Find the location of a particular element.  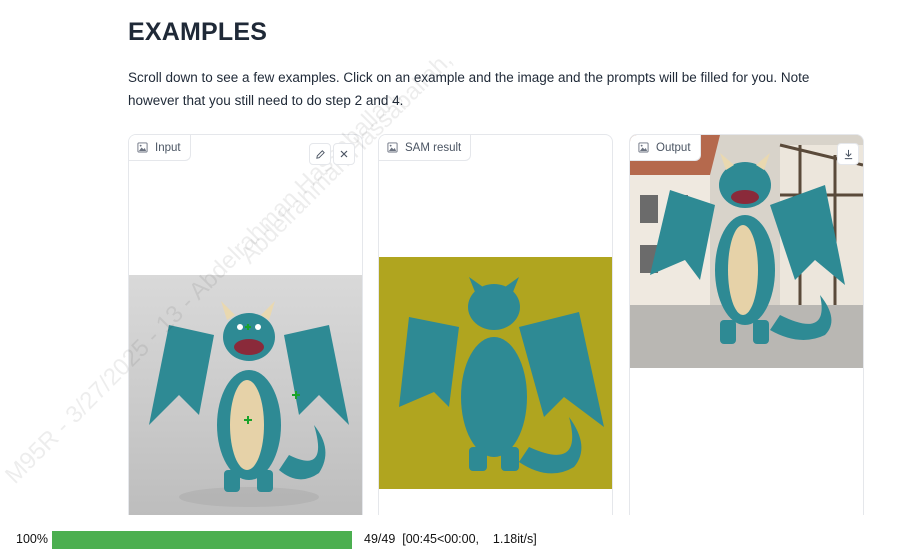

input-image is located at coordinates (245, 395).